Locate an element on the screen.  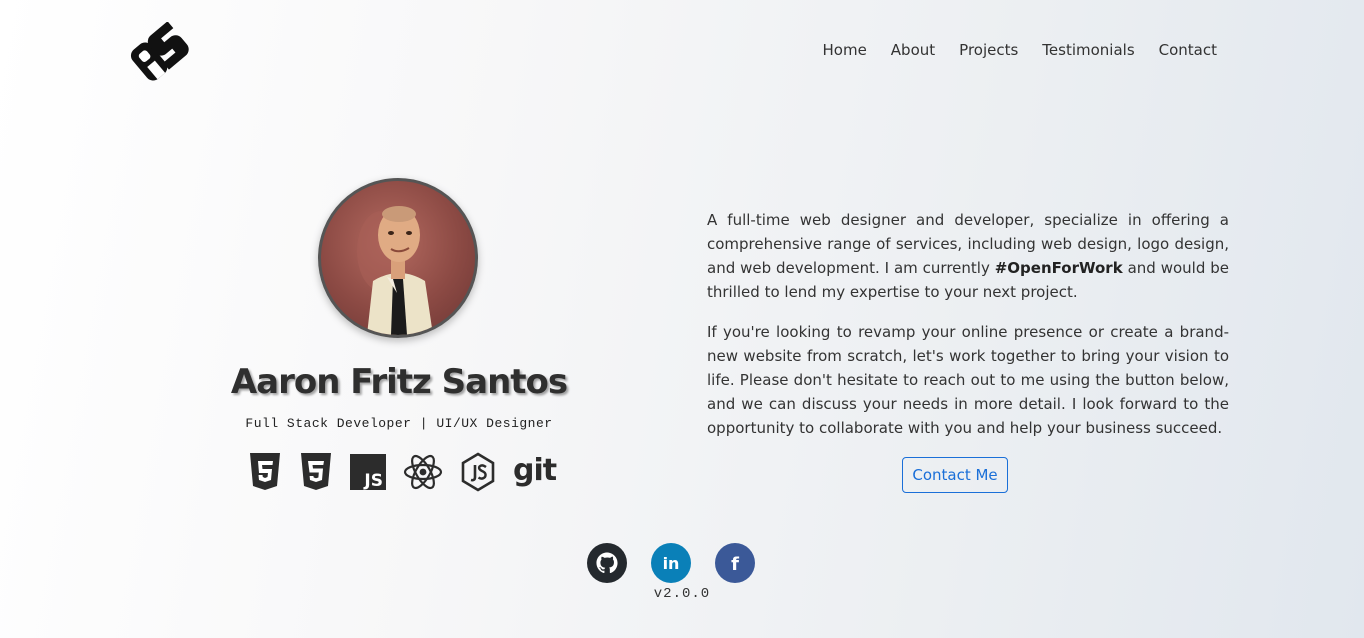
nav-item-home: Home is located at coordinates (845, 50).